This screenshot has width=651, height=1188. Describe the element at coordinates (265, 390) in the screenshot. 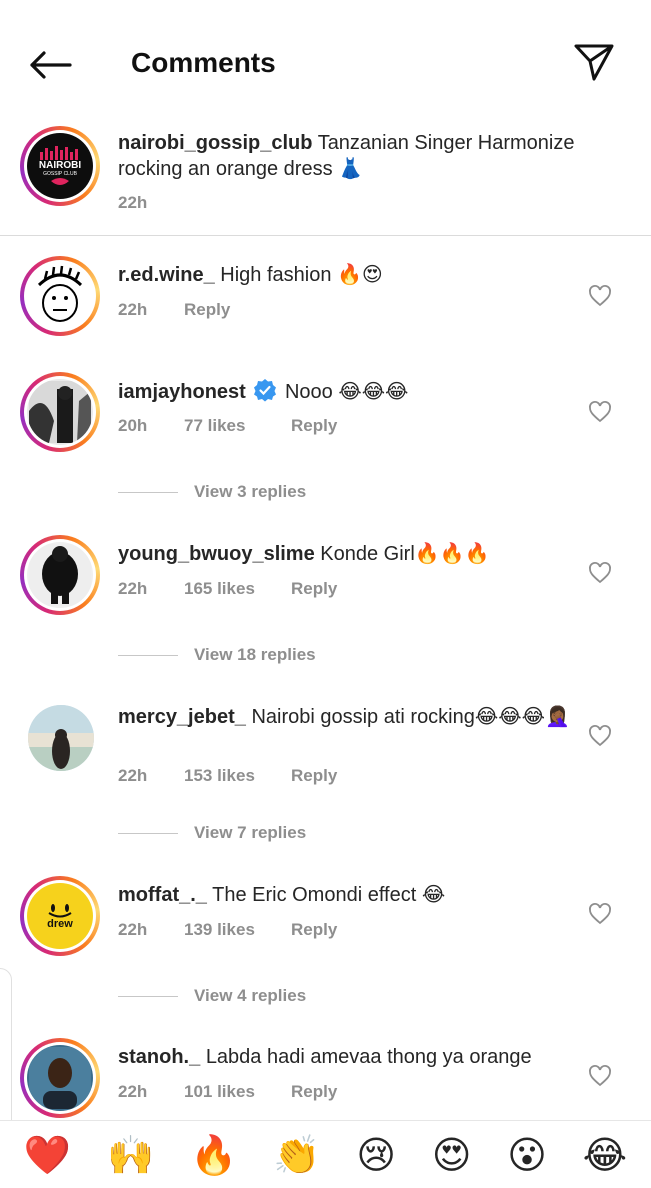

I see `verified-badge-icon` at that location.